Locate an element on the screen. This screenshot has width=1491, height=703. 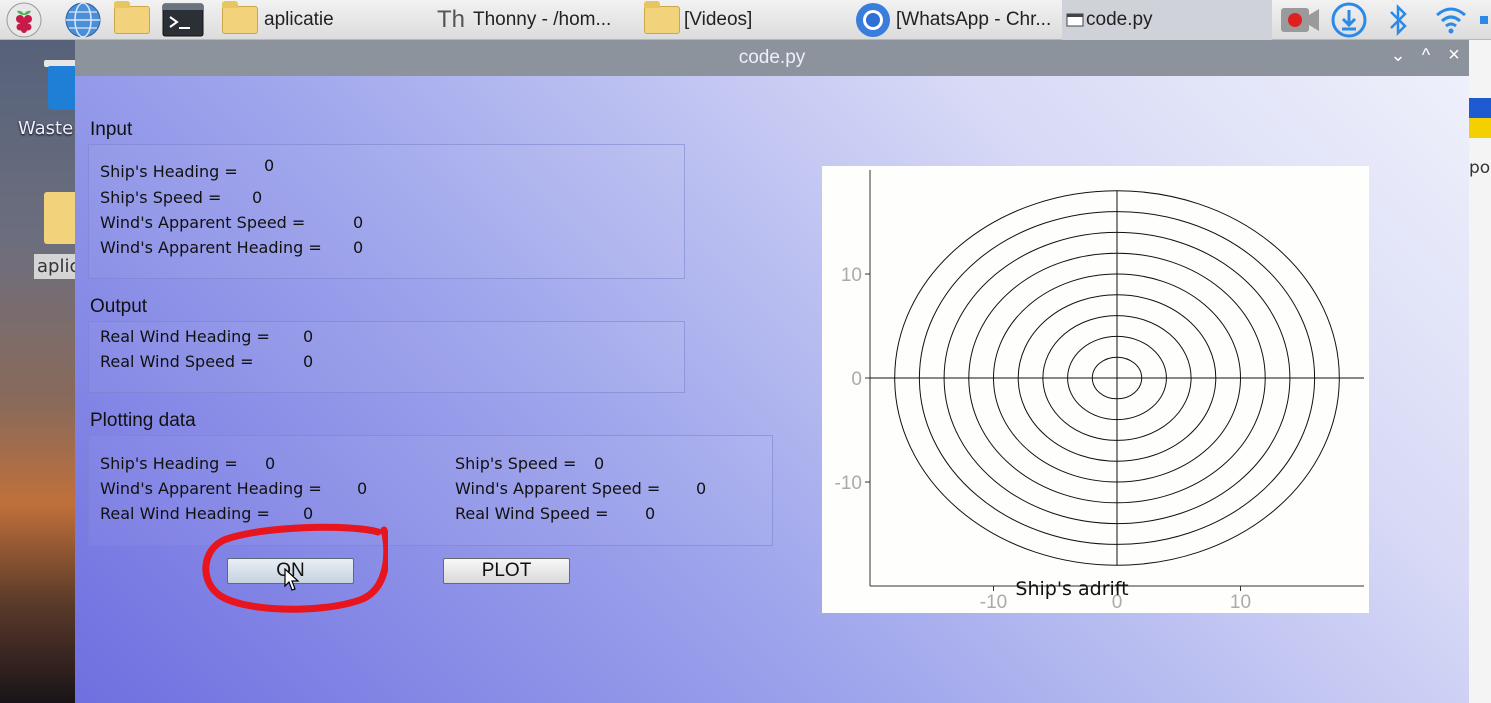
close-button: × is located at coordinates (1454, 55).